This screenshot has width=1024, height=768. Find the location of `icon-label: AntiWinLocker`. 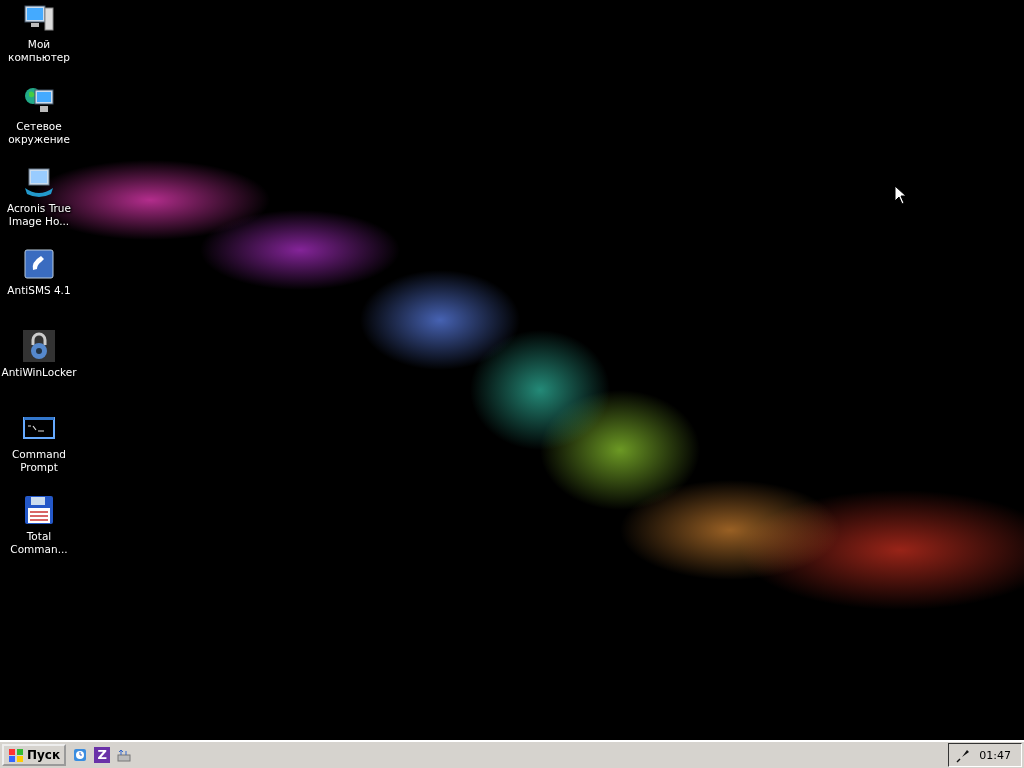

icon-label: AntiWinLocker is located at coordinates (39, 372).